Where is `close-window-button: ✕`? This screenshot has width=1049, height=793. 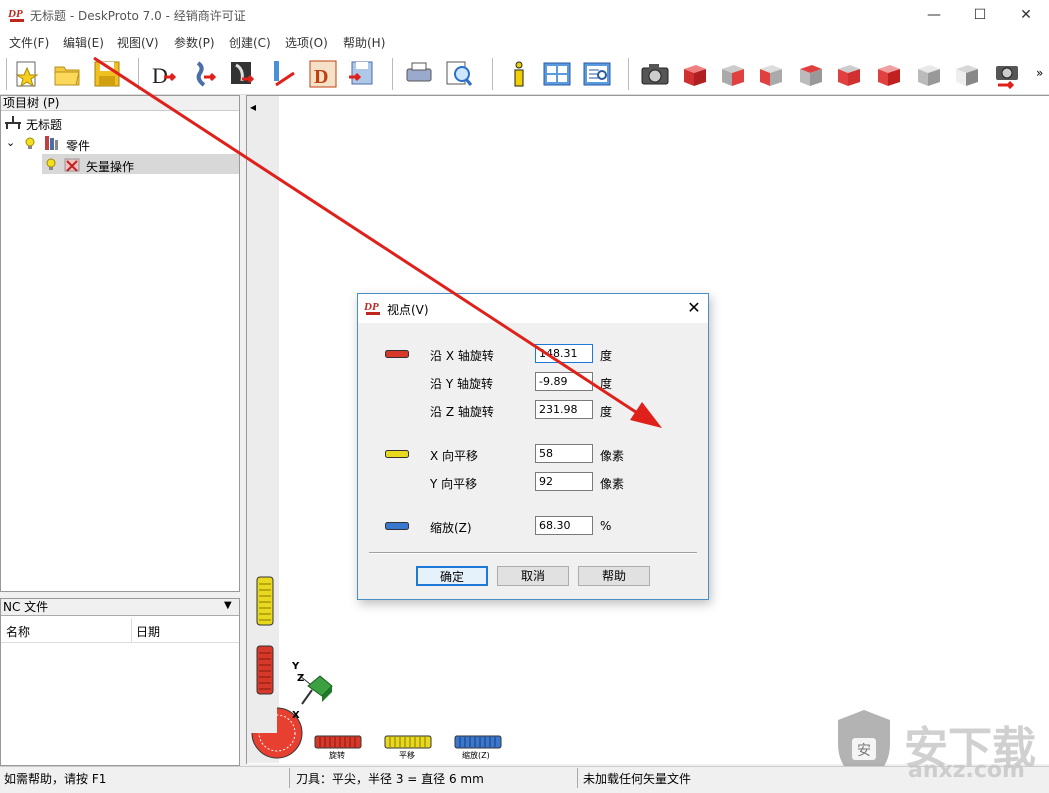 close-window-button: ✕ is located at coordinates (1026, 15).